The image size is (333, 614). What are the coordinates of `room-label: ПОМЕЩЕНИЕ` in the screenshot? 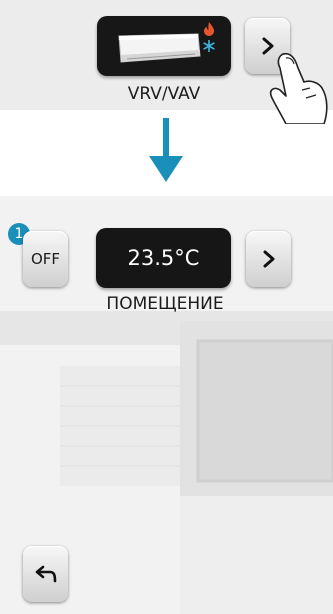 It's located at (165, 304).